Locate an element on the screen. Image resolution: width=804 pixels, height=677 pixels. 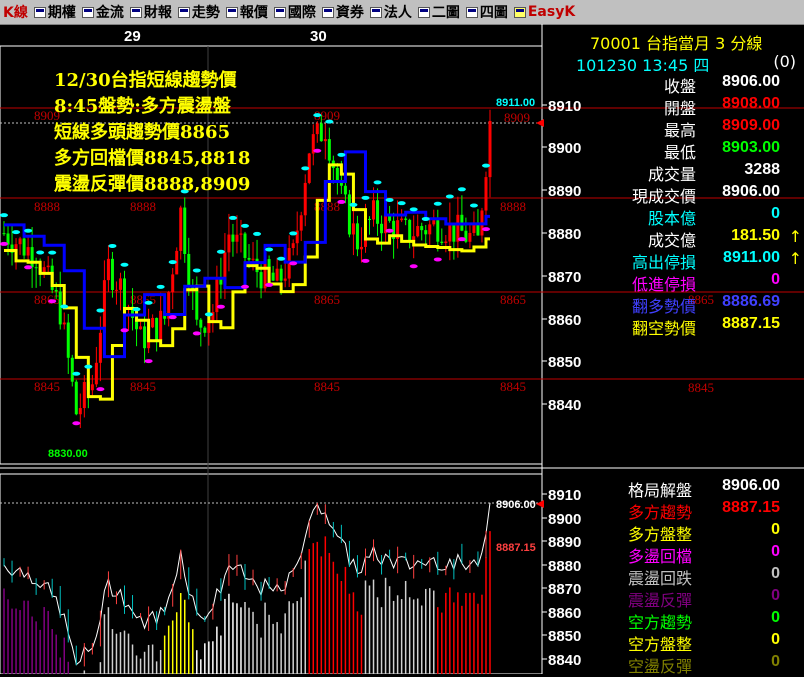
menu-item-0: K線 is located at coordinates (15, 12).